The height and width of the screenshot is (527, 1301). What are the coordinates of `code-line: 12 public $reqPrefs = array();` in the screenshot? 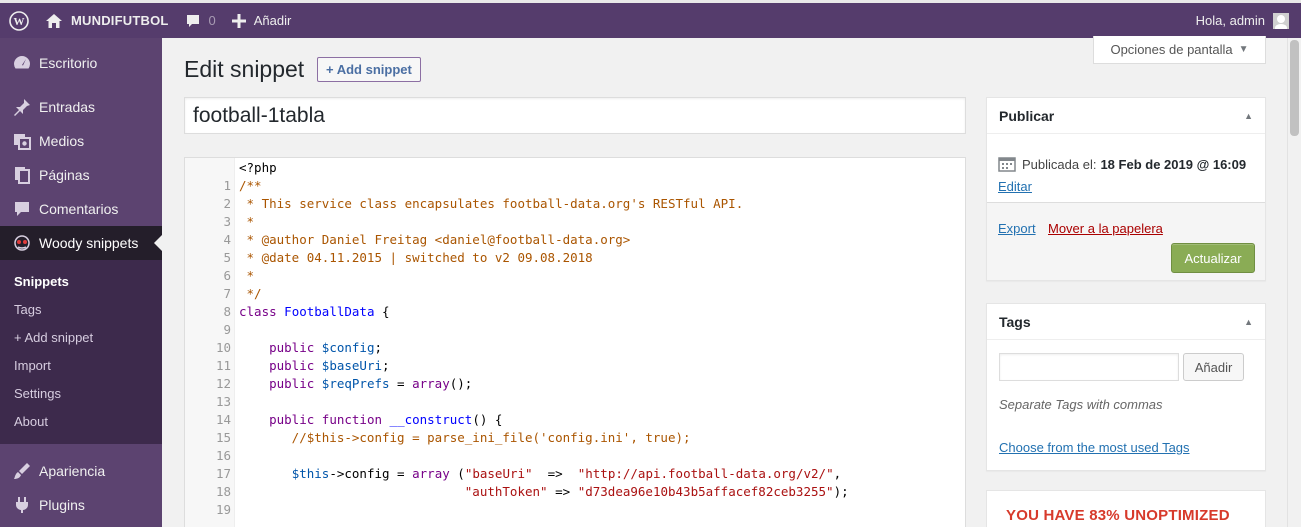 It's located at (328, 384).